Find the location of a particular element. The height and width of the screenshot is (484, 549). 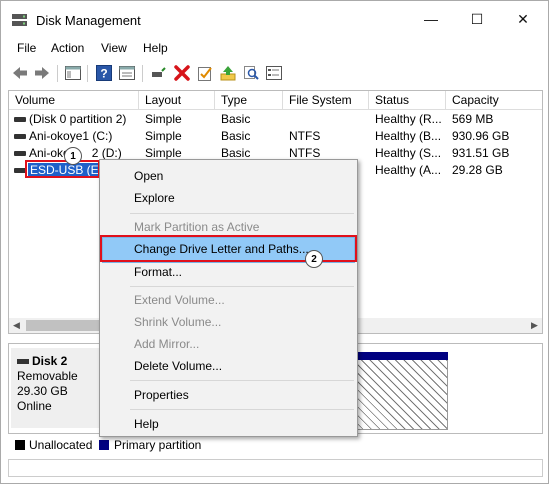

legend-unallocated: Unallocated is located at coordinates (61, 445).